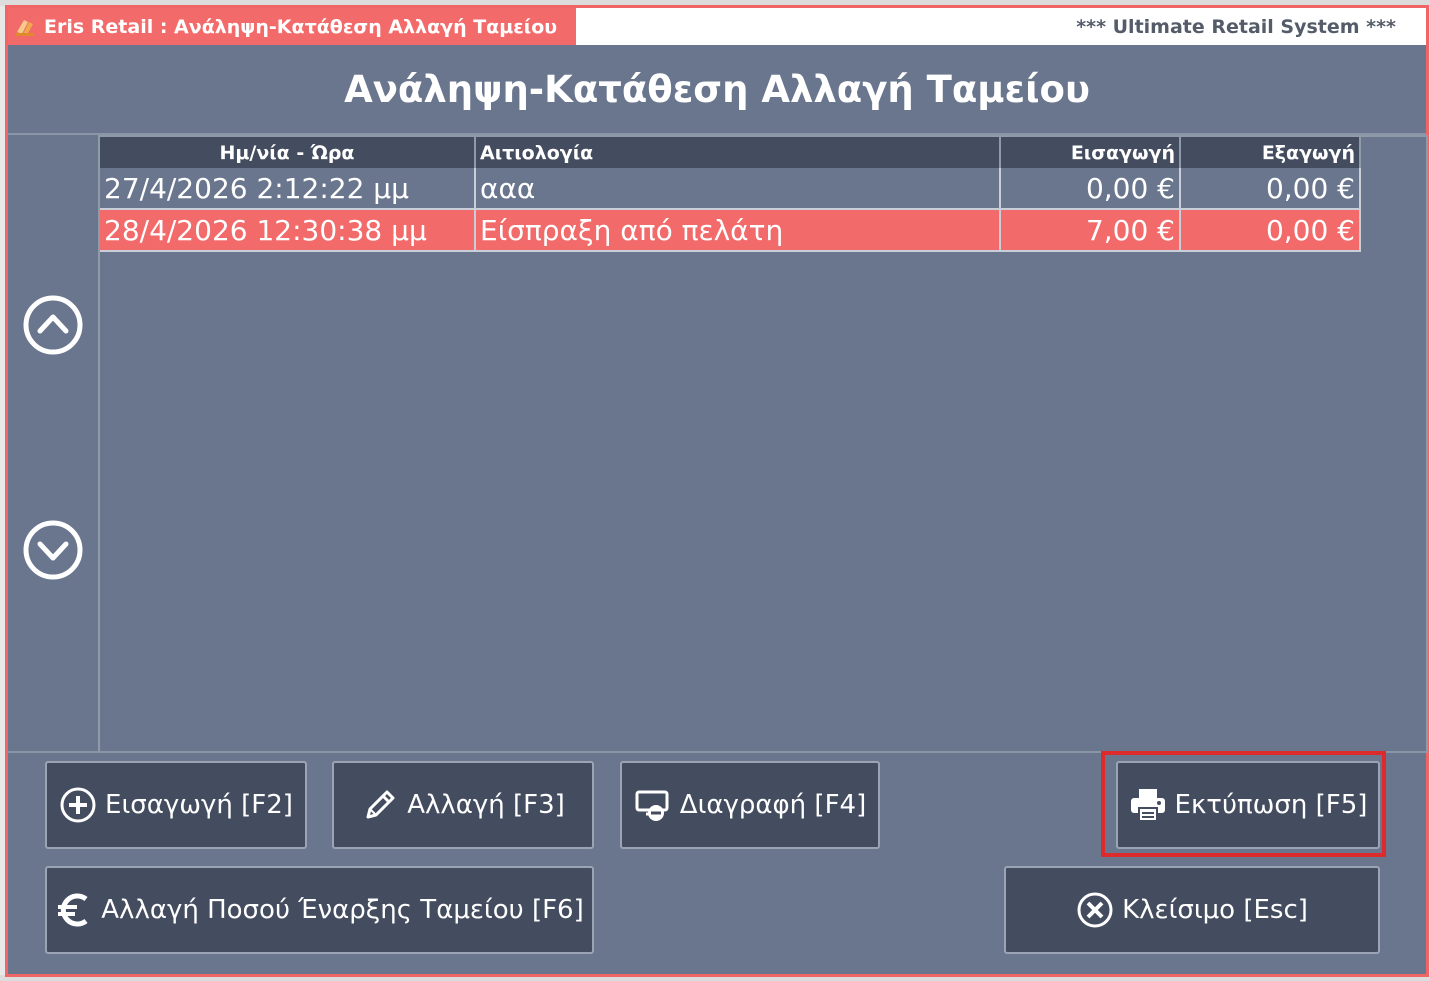  Describe the element at coordinates (342, 910) in the screenshot. I see `change-opening-amount-label: Αλλαγή Ποσού Έναρξης Ταμείου [F6]` at that location.